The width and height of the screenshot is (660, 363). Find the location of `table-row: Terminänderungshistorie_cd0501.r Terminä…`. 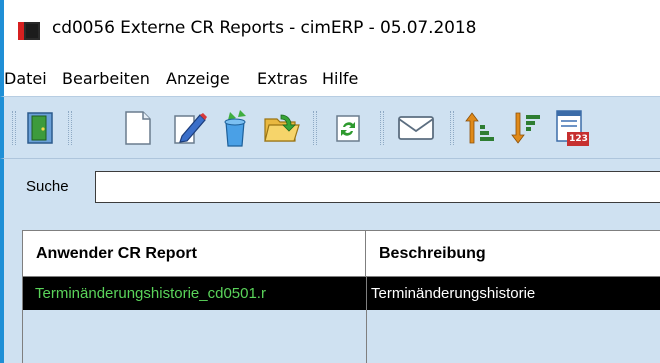

table-row: Terminänderungshistorie_cd0501.r Terminä… is located at coordinates (341, 293).